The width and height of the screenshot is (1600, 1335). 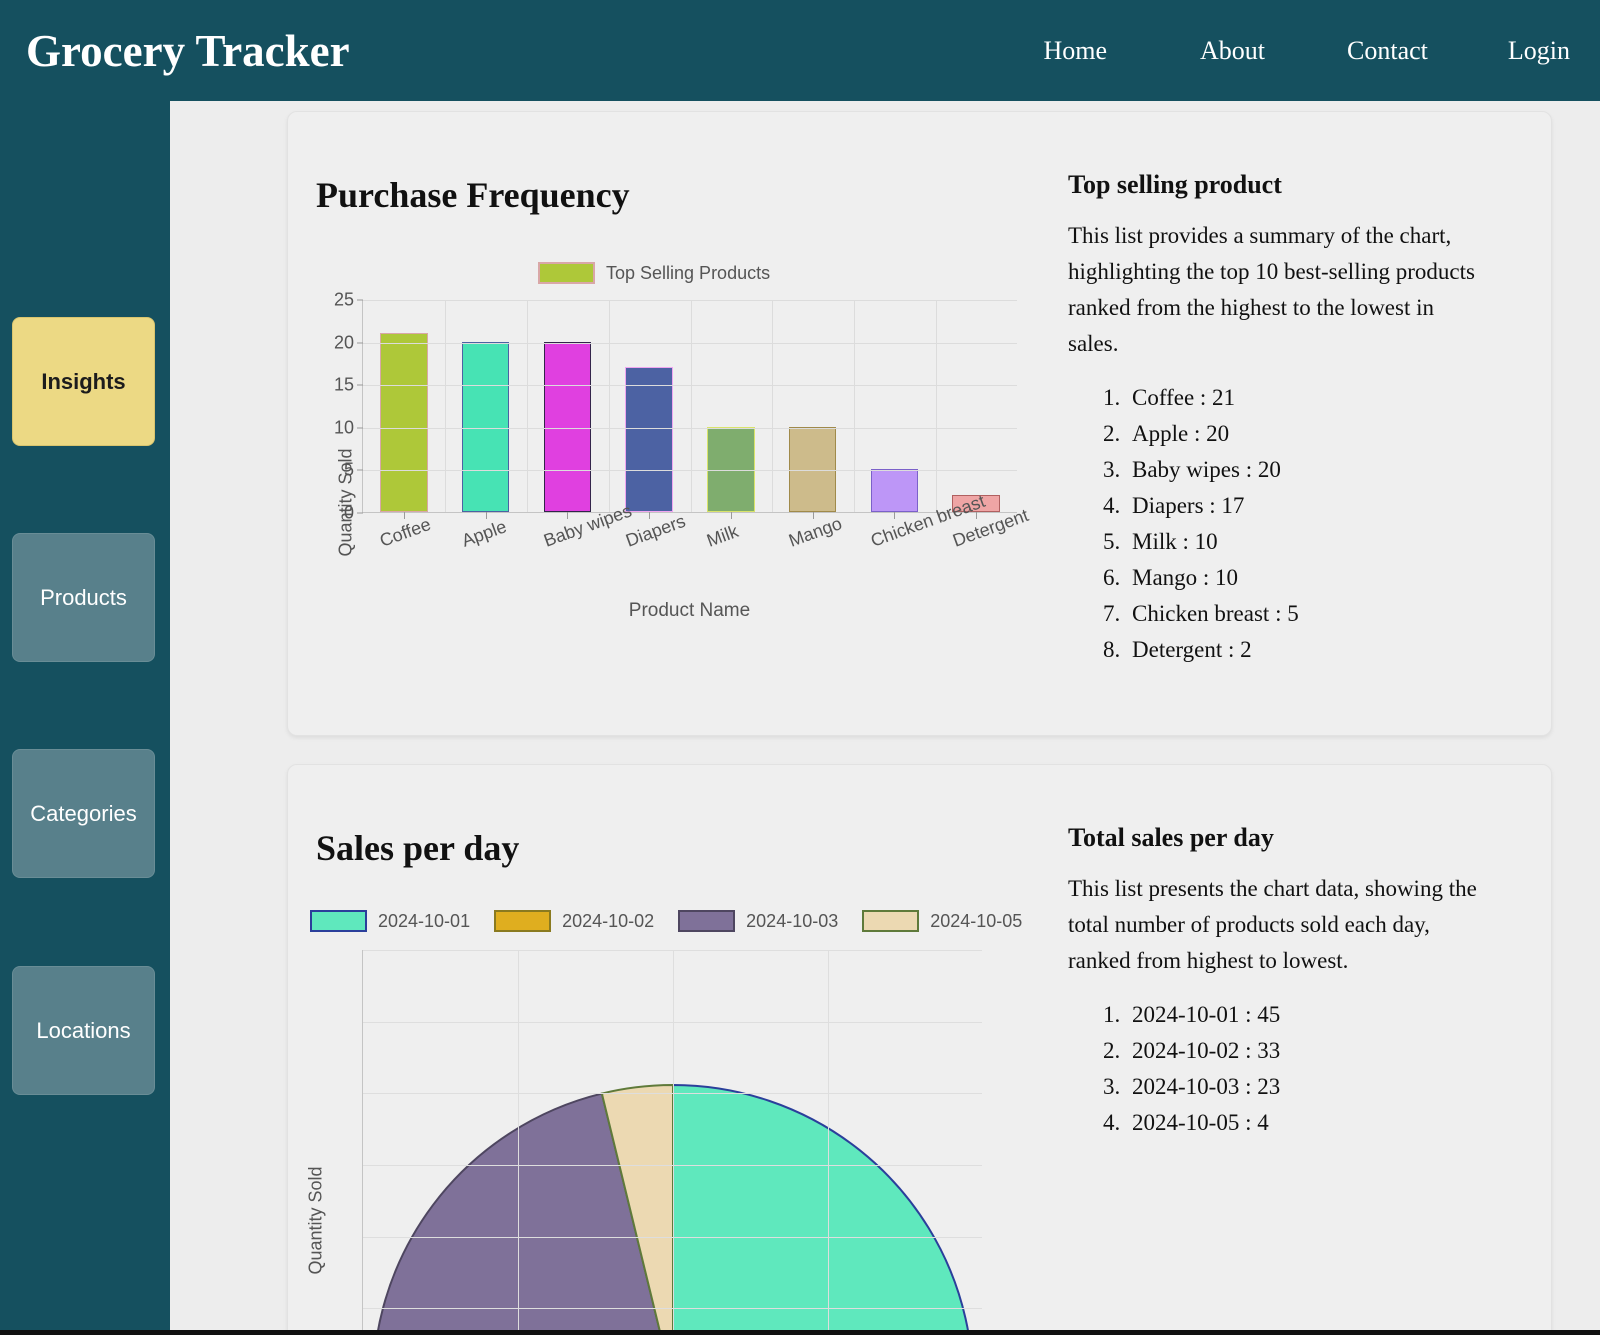 I want to click on sidebar-item-label: Categories, so click(x=83, y=813).